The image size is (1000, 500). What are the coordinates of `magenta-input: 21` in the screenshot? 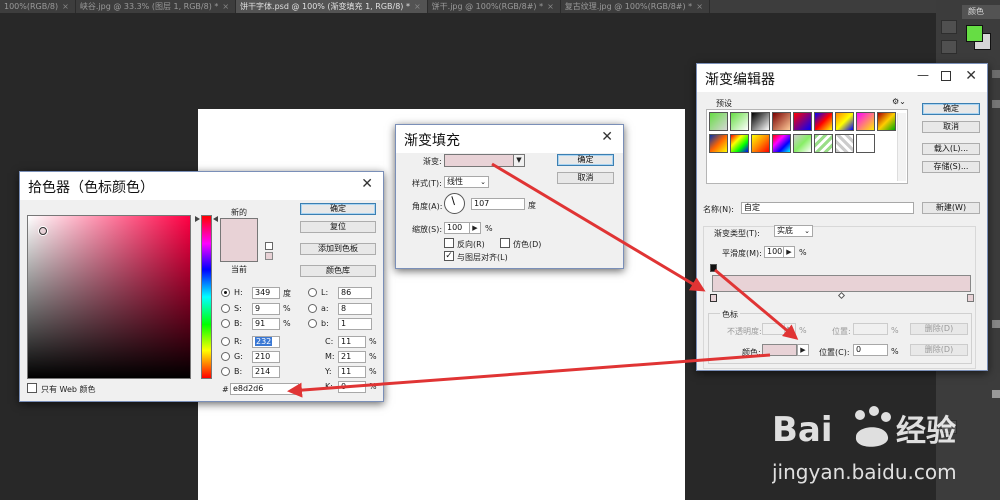 It's located at (352, 357).